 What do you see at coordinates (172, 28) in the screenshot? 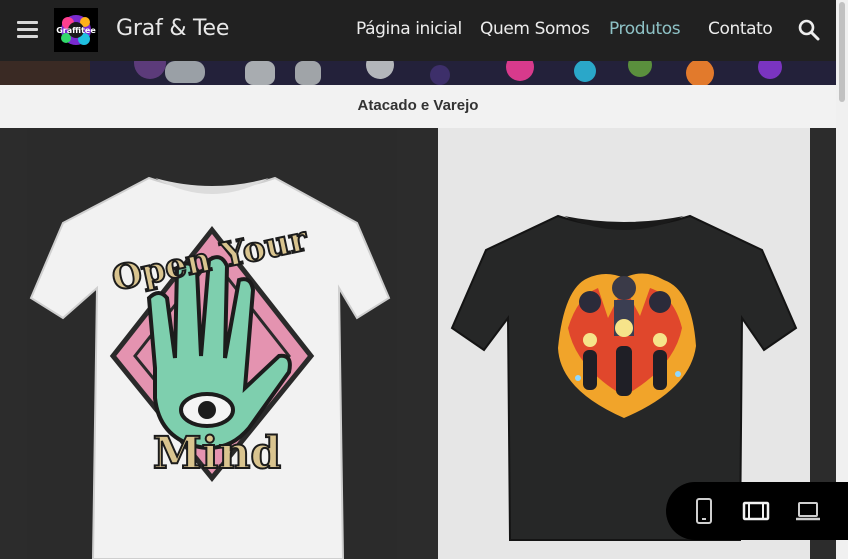
I see `brand-title: Graf & Tee` at bounding box center [172, 28].